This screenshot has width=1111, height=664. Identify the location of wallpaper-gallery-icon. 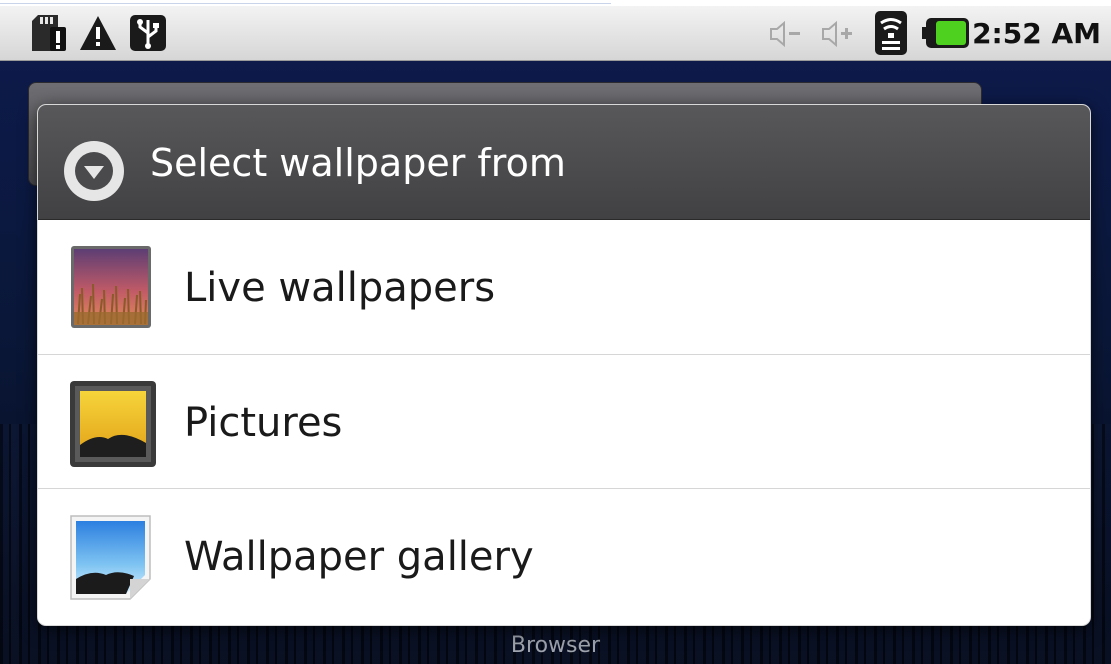
(111, 560).